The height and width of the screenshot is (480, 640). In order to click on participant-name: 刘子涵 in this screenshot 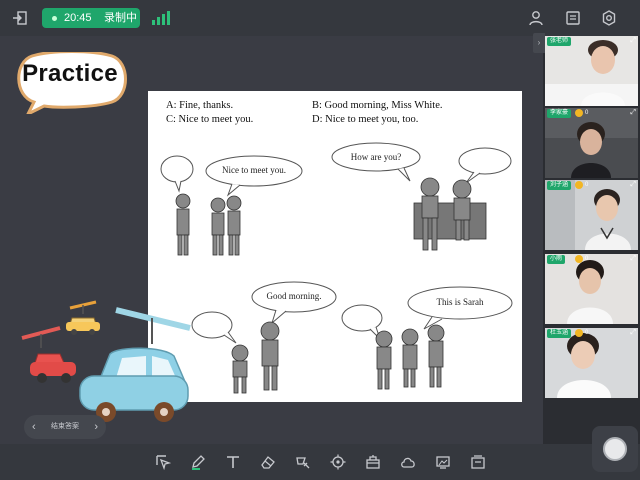, I will do `click(559, 185)`.